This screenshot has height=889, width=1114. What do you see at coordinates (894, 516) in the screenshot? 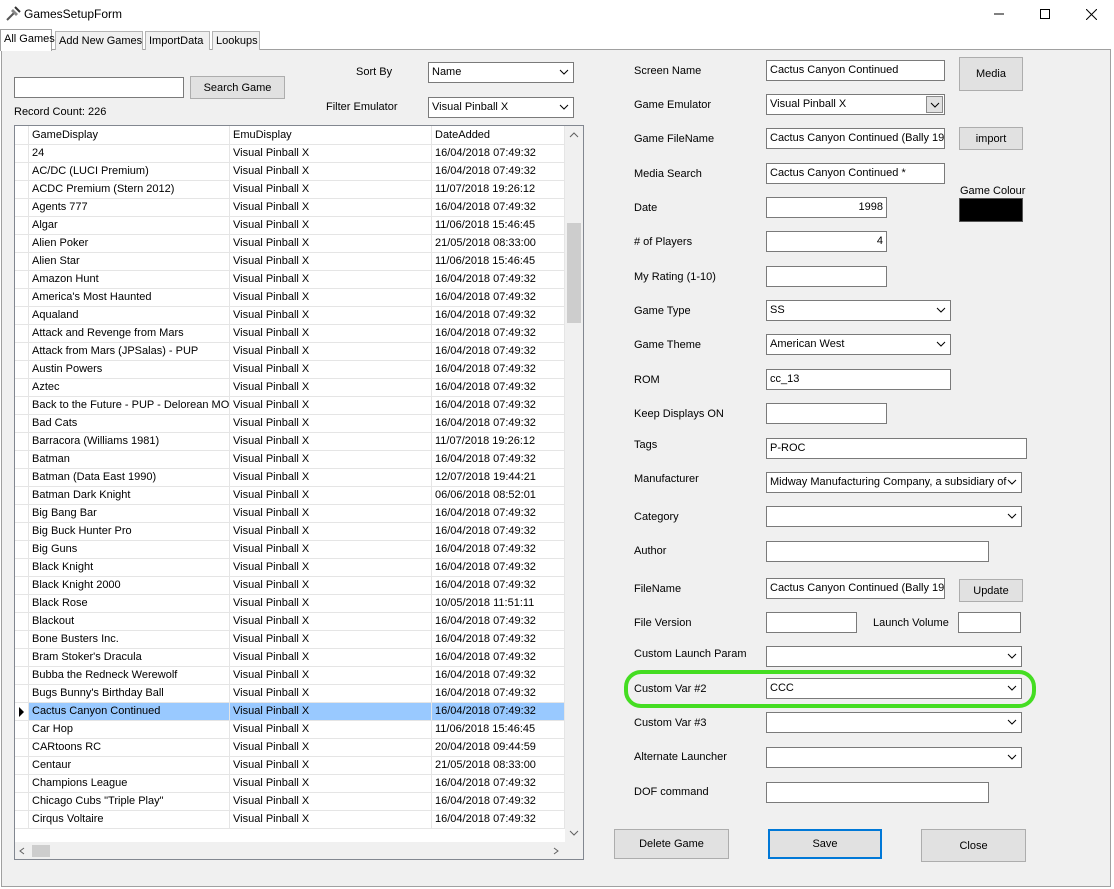
I see `category-select` at bounding box center [894, 516].